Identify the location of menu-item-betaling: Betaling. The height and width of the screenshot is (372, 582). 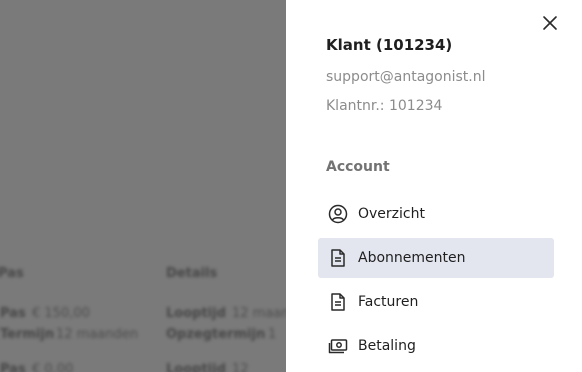
(436, 346).